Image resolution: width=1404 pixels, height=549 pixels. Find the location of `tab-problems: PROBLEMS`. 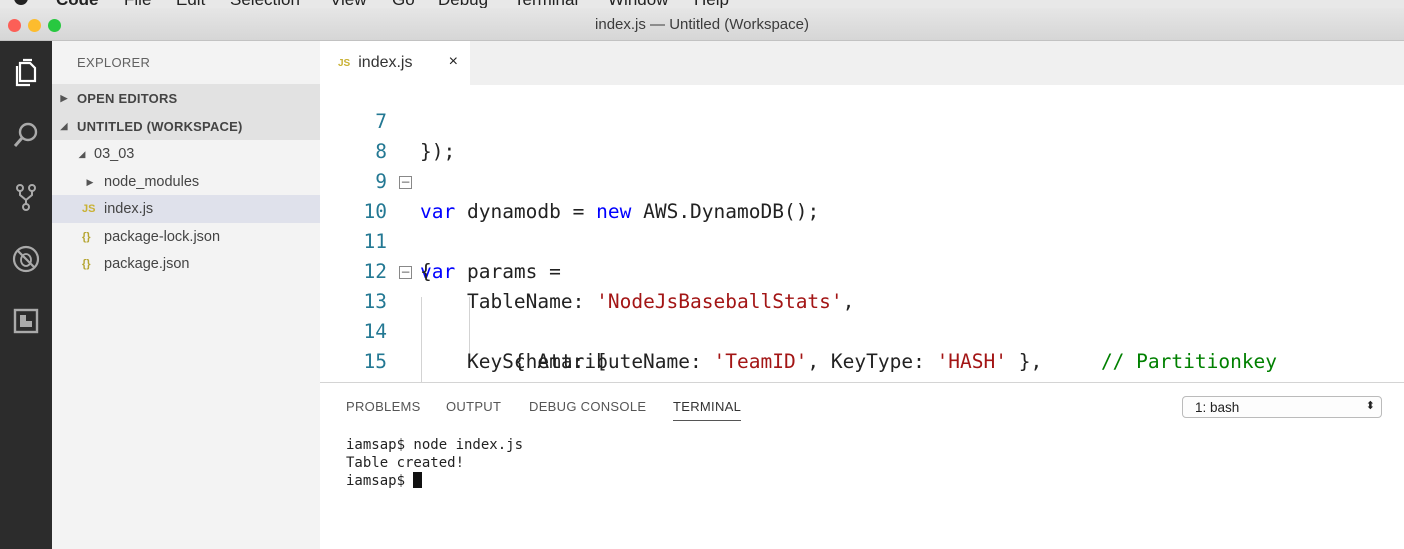

tab-problems: PROBLEMS is located at coordinates (383, 406).